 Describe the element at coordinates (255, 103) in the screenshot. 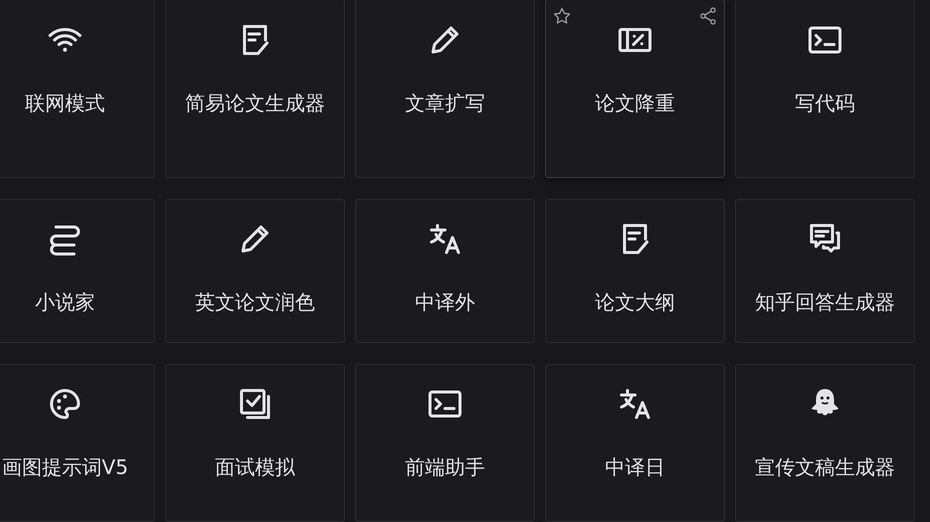

I see `tool-name: 简易论文生成器` at that location.